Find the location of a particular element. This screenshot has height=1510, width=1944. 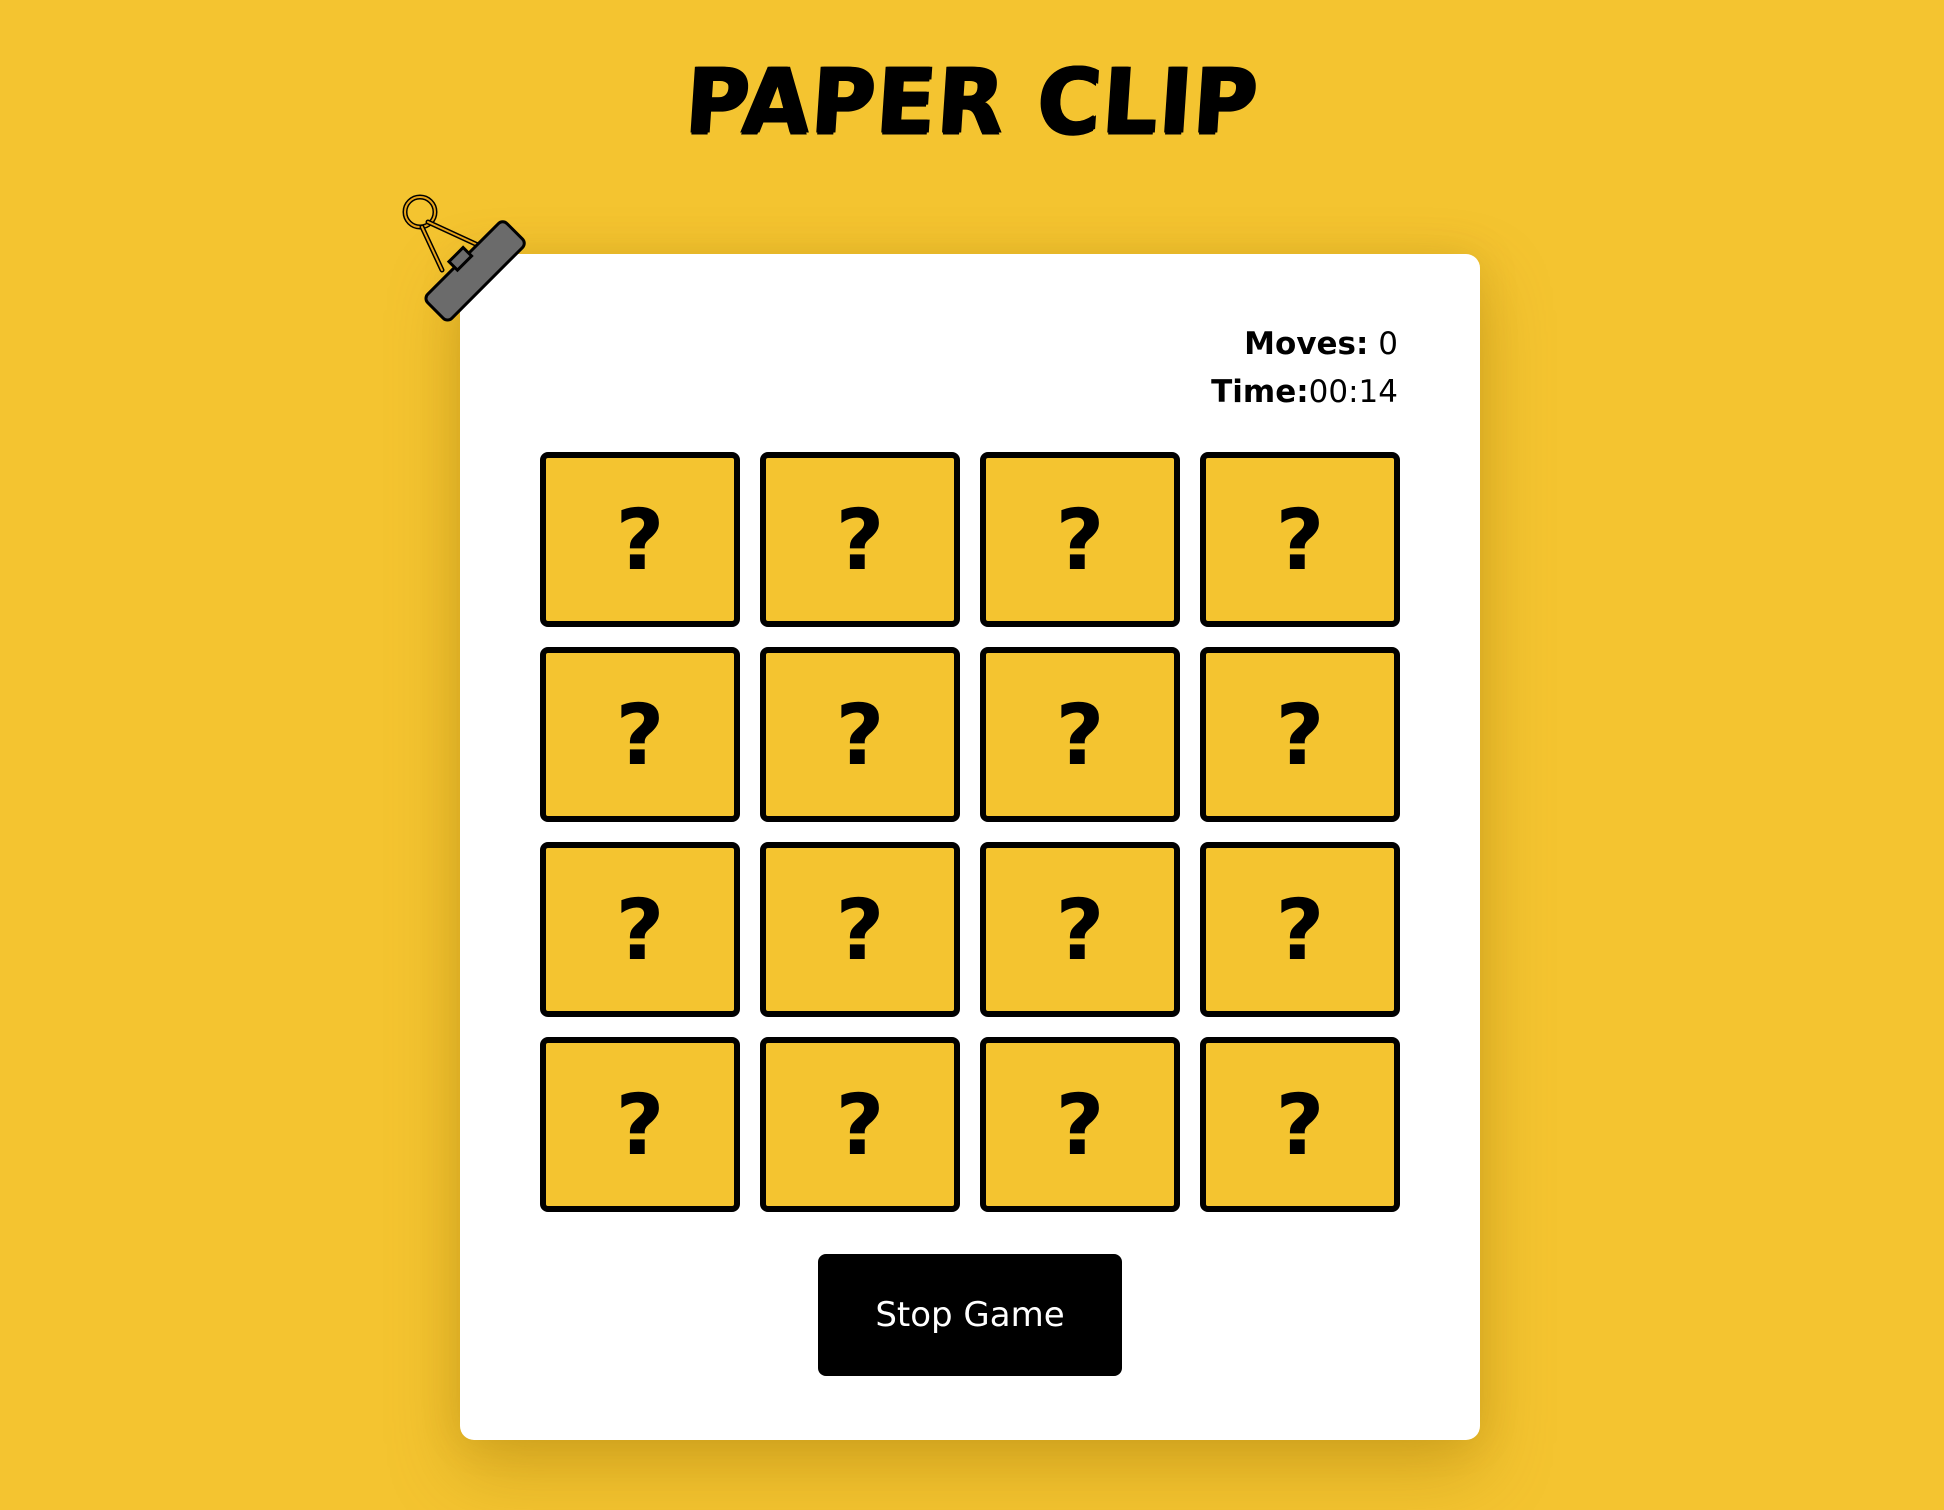

moves-row: Moves: 0 is located at coordinates (1304, 344).